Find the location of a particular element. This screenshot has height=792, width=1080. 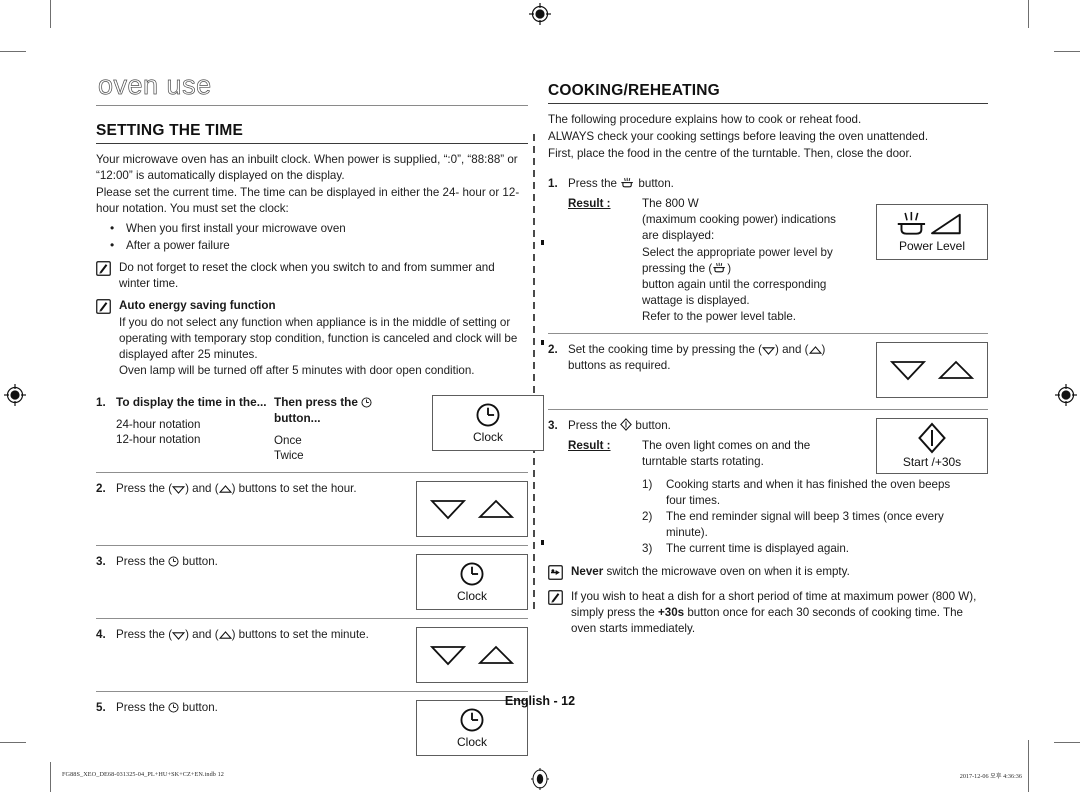

crop-mark-bottom-right is located at coordinates (1028, 766).